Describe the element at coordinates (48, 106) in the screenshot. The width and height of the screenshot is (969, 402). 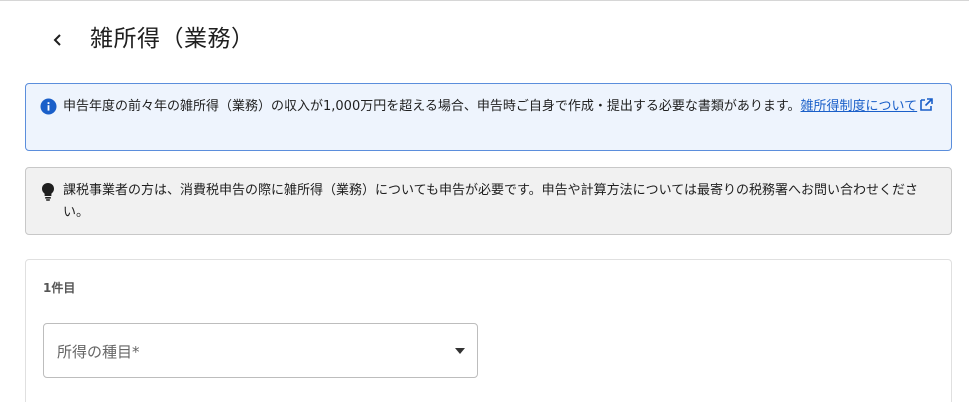
I see `info-icon` at that location.